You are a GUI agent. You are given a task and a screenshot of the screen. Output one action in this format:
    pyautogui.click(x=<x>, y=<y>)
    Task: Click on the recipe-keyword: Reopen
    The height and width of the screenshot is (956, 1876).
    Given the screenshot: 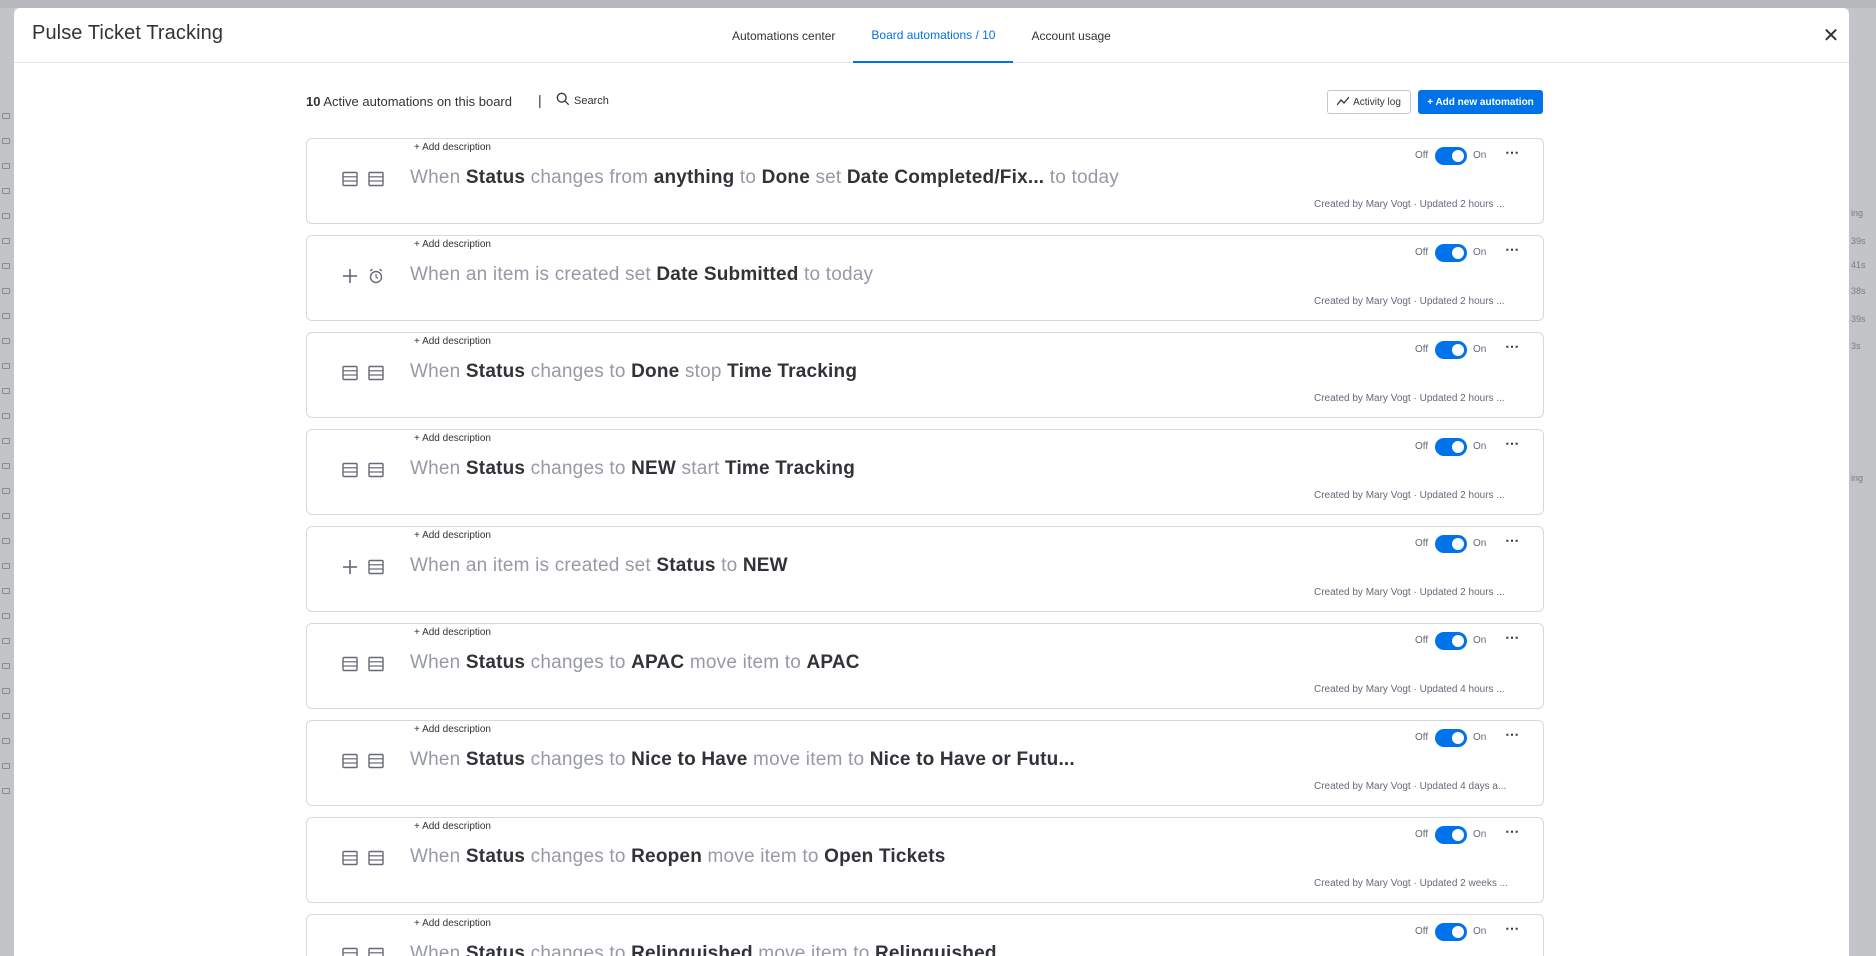 What is the action you would take?
    pyautogui.click(x=666, y=856)
    